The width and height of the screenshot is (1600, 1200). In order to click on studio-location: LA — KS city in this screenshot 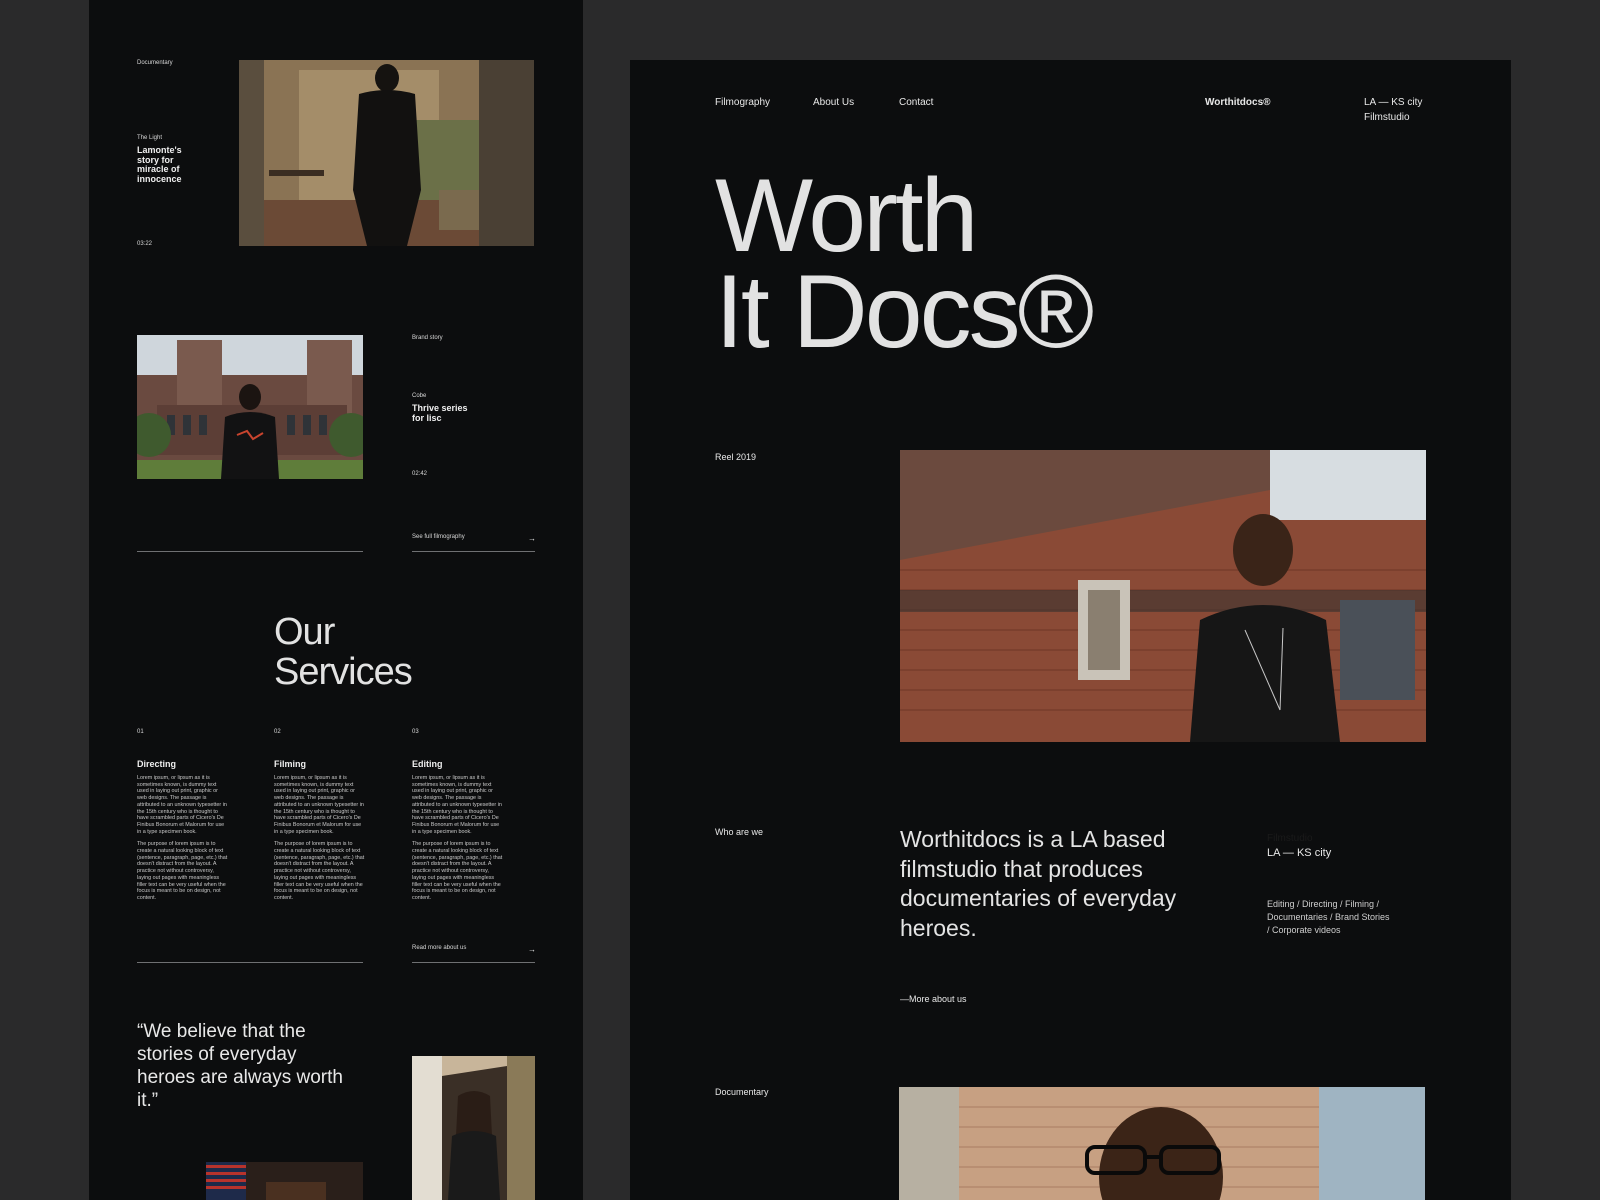, I will do `click(1299, 853)`.